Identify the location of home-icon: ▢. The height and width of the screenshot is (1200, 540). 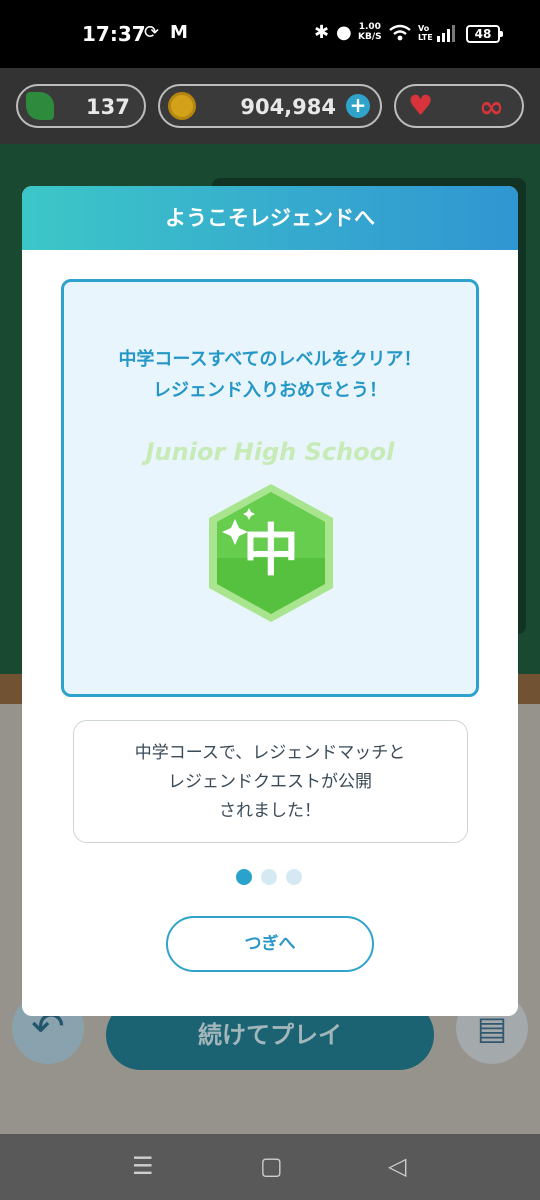
(271, 1166).